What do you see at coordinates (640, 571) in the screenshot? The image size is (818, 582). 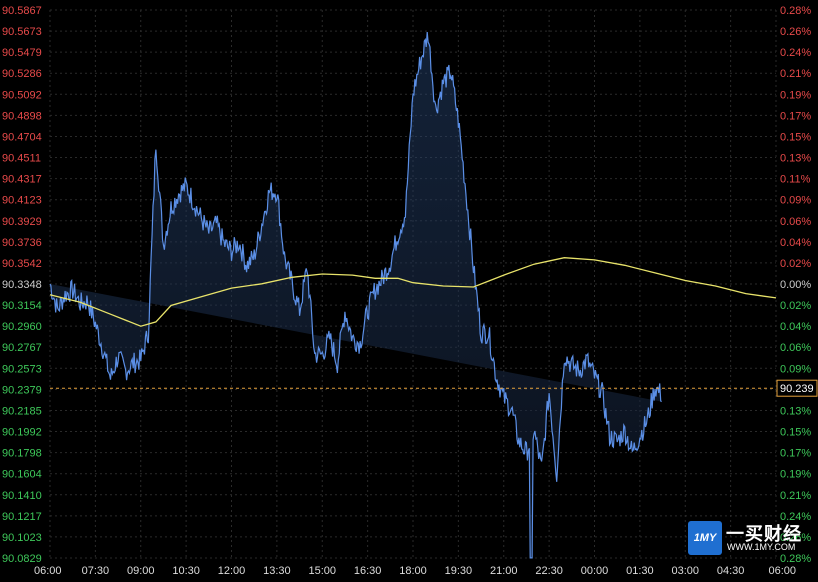 I see `x-tick-label: 01:30` at bounding box center [640, 571].